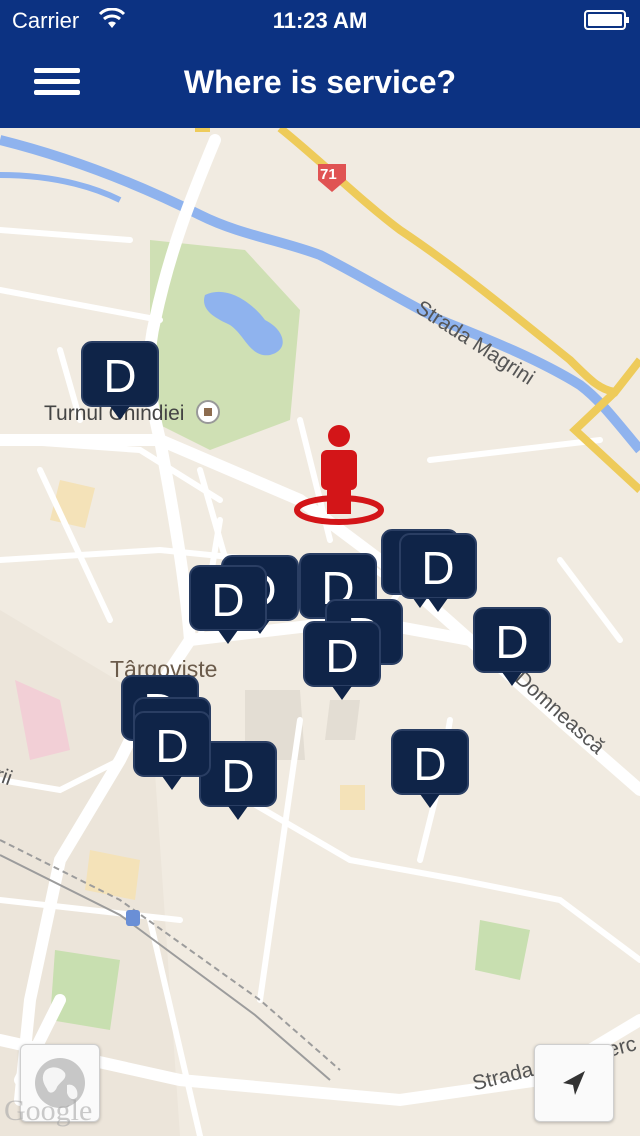 The image size is (640, 1136). I want to click on battery-icon, so click(606, 20).